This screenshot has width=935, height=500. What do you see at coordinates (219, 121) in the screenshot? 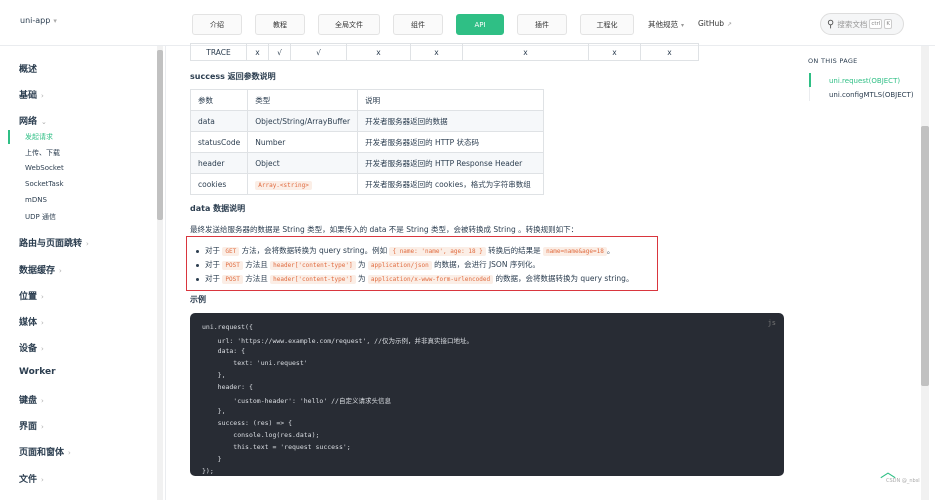
I see `table-cell: data` at bounding box center [219, 121].